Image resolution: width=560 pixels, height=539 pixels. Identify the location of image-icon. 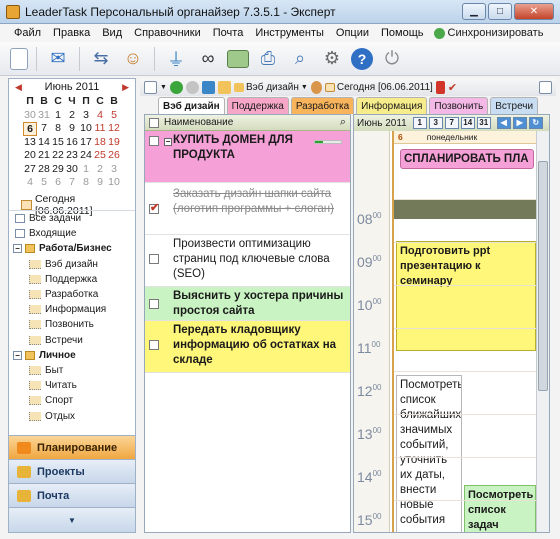
(238, 58).